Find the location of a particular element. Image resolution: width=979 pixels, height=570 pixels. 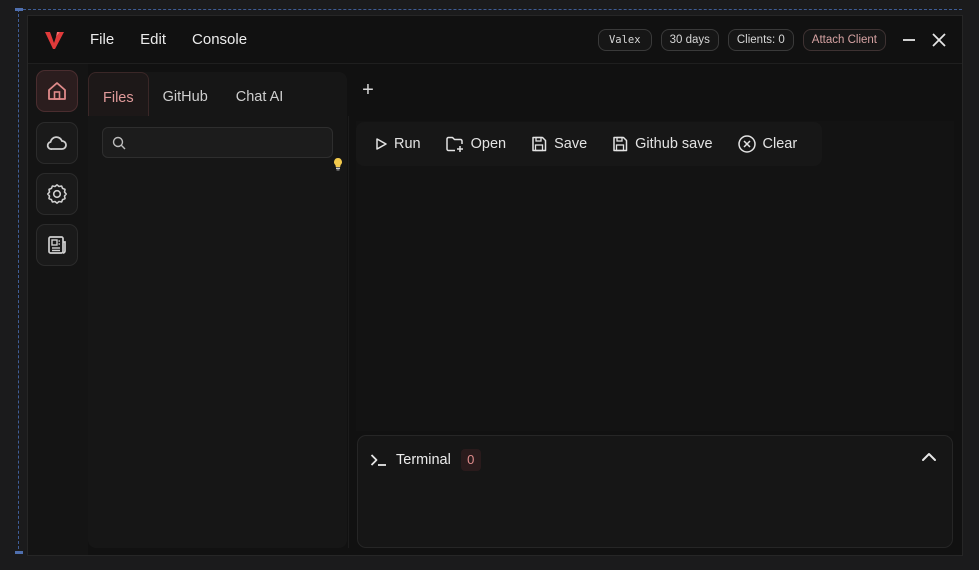

play-icon is located at coordinates (381, 144).